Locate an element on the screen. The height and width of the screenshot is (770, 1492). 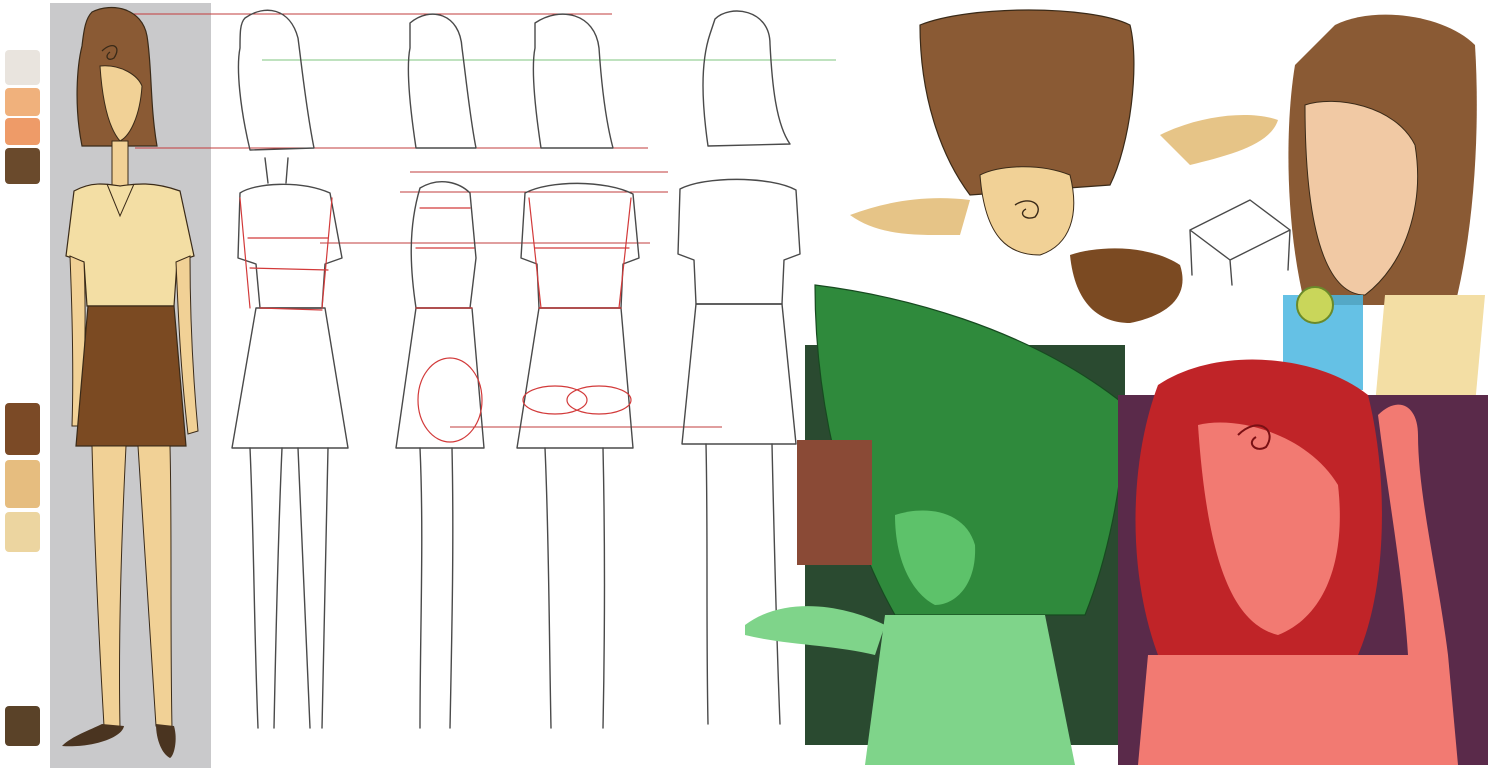
character-skirt is located at coordinates (131, 376).